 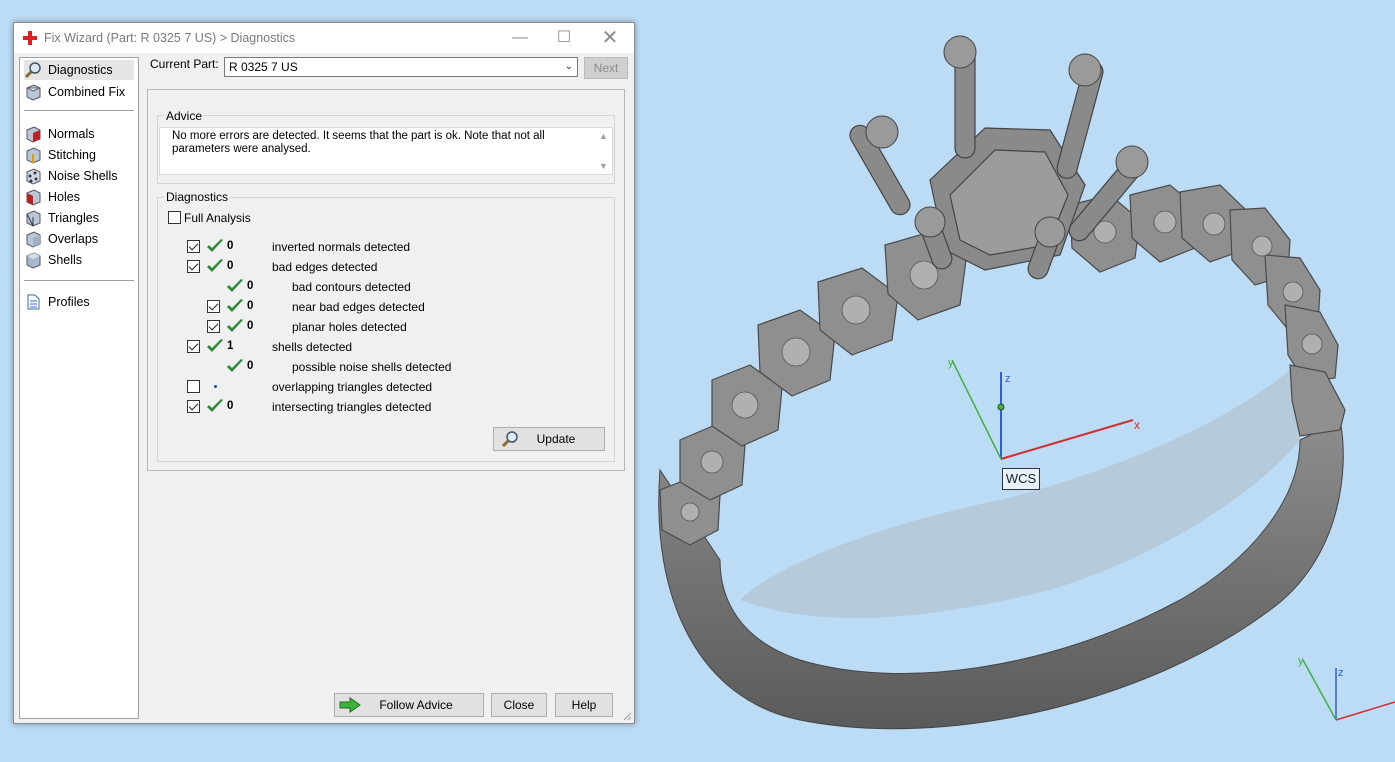 I want to click on sidebar-item-label: Stitching, so click(x=72, y=155).